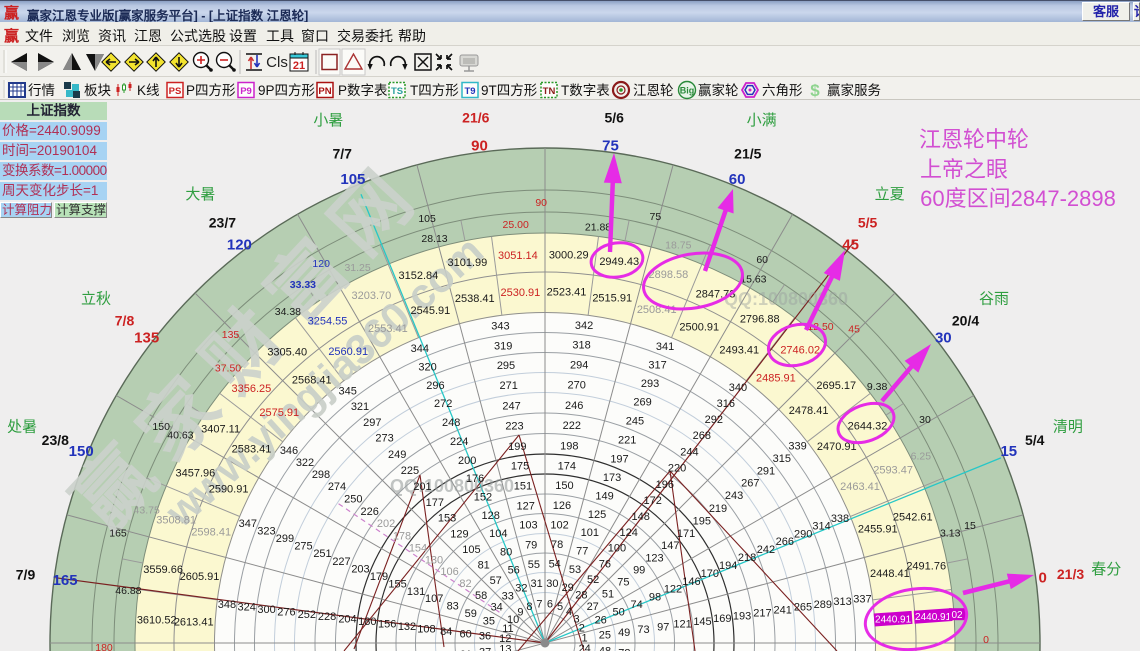 Image resolution: width=1140 pixels, height=651 pixels. Describe the element at coordinates (739, 351) in the screenshot. I see `svg-text: 2493.41` at that location.